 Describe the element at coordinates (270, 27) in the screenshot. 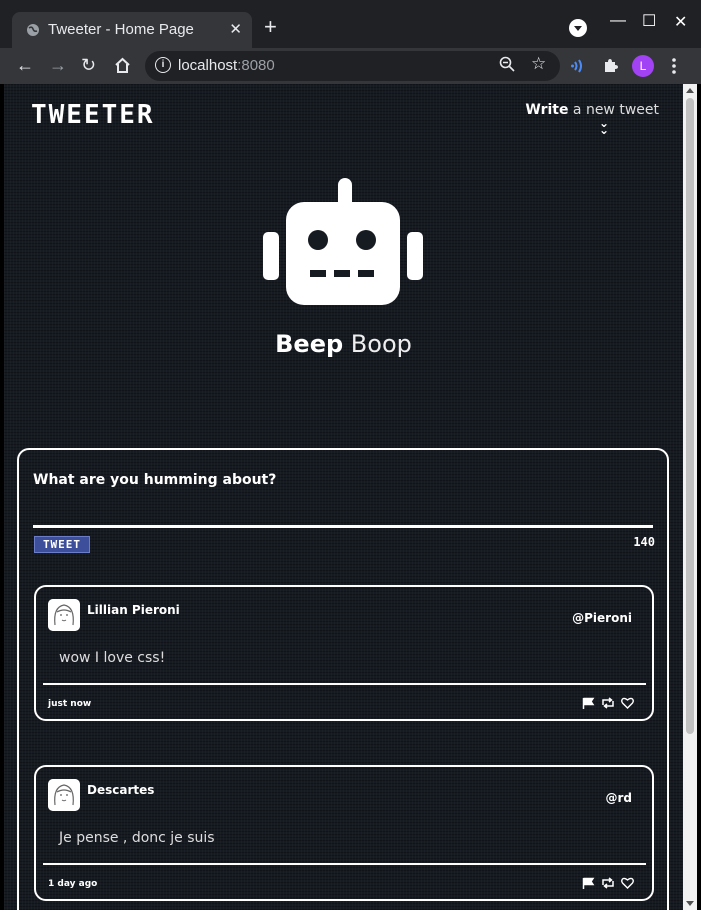

I see `new-tab-button: +` at that location.